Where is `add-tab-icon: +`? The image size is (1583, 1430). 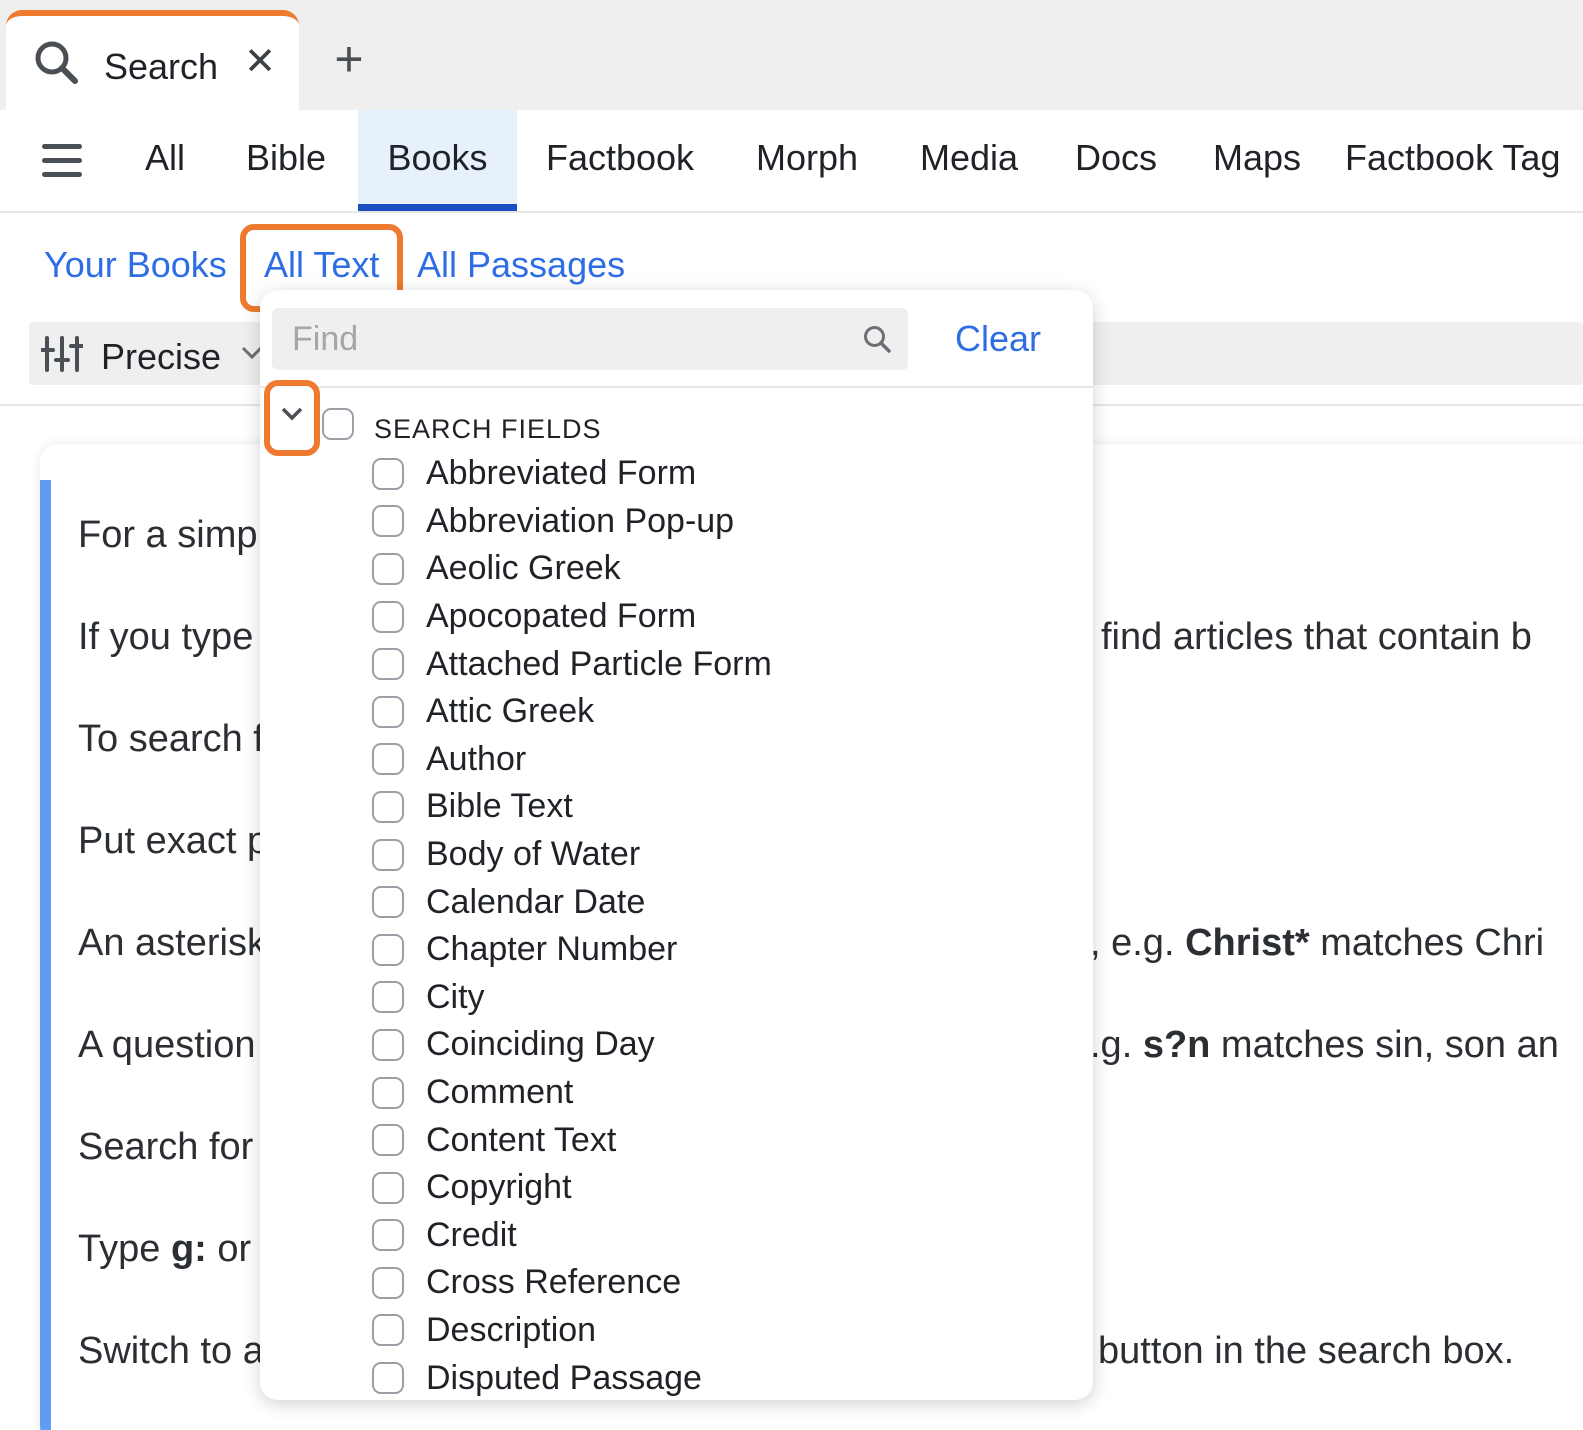
add-tab-icon: + is located at coordinates (349, 59).